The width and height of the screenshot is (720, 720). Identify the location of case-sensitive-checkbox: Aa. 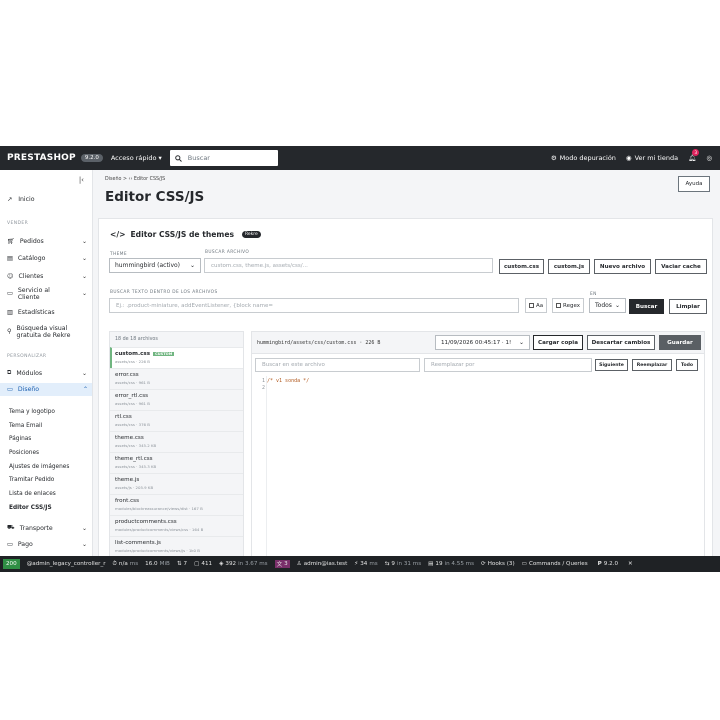
(536, 305).